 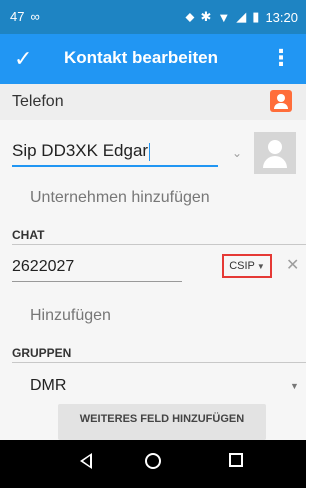 I want to click on name-field: Sip DD3XK Edgar, so click(x=115, y=154).